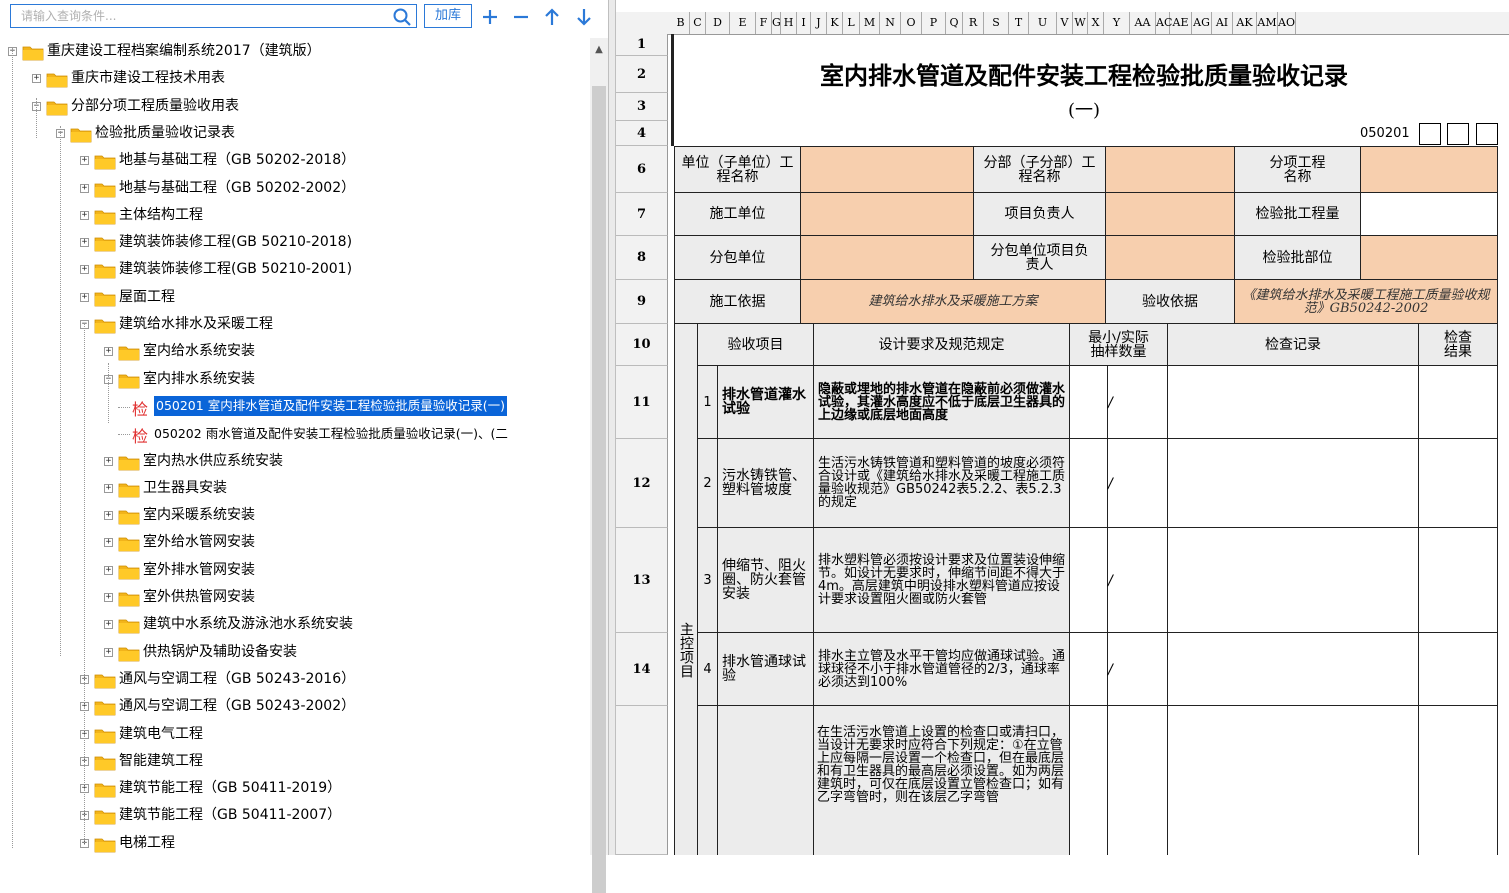 This screenshot has width=1509, height=893. I want to click on arrow-up-icon, so click(552, 17).